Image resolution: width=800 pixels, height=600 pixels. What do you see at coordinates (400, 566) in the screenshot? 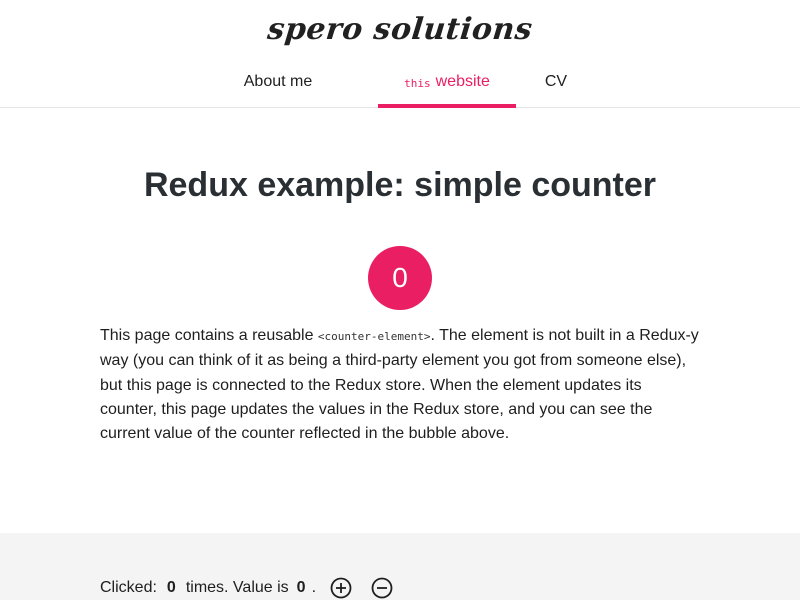
I see `counter-element-section: Clicked: 0 times. Value is 0 .` at bounding box center [400, 566].